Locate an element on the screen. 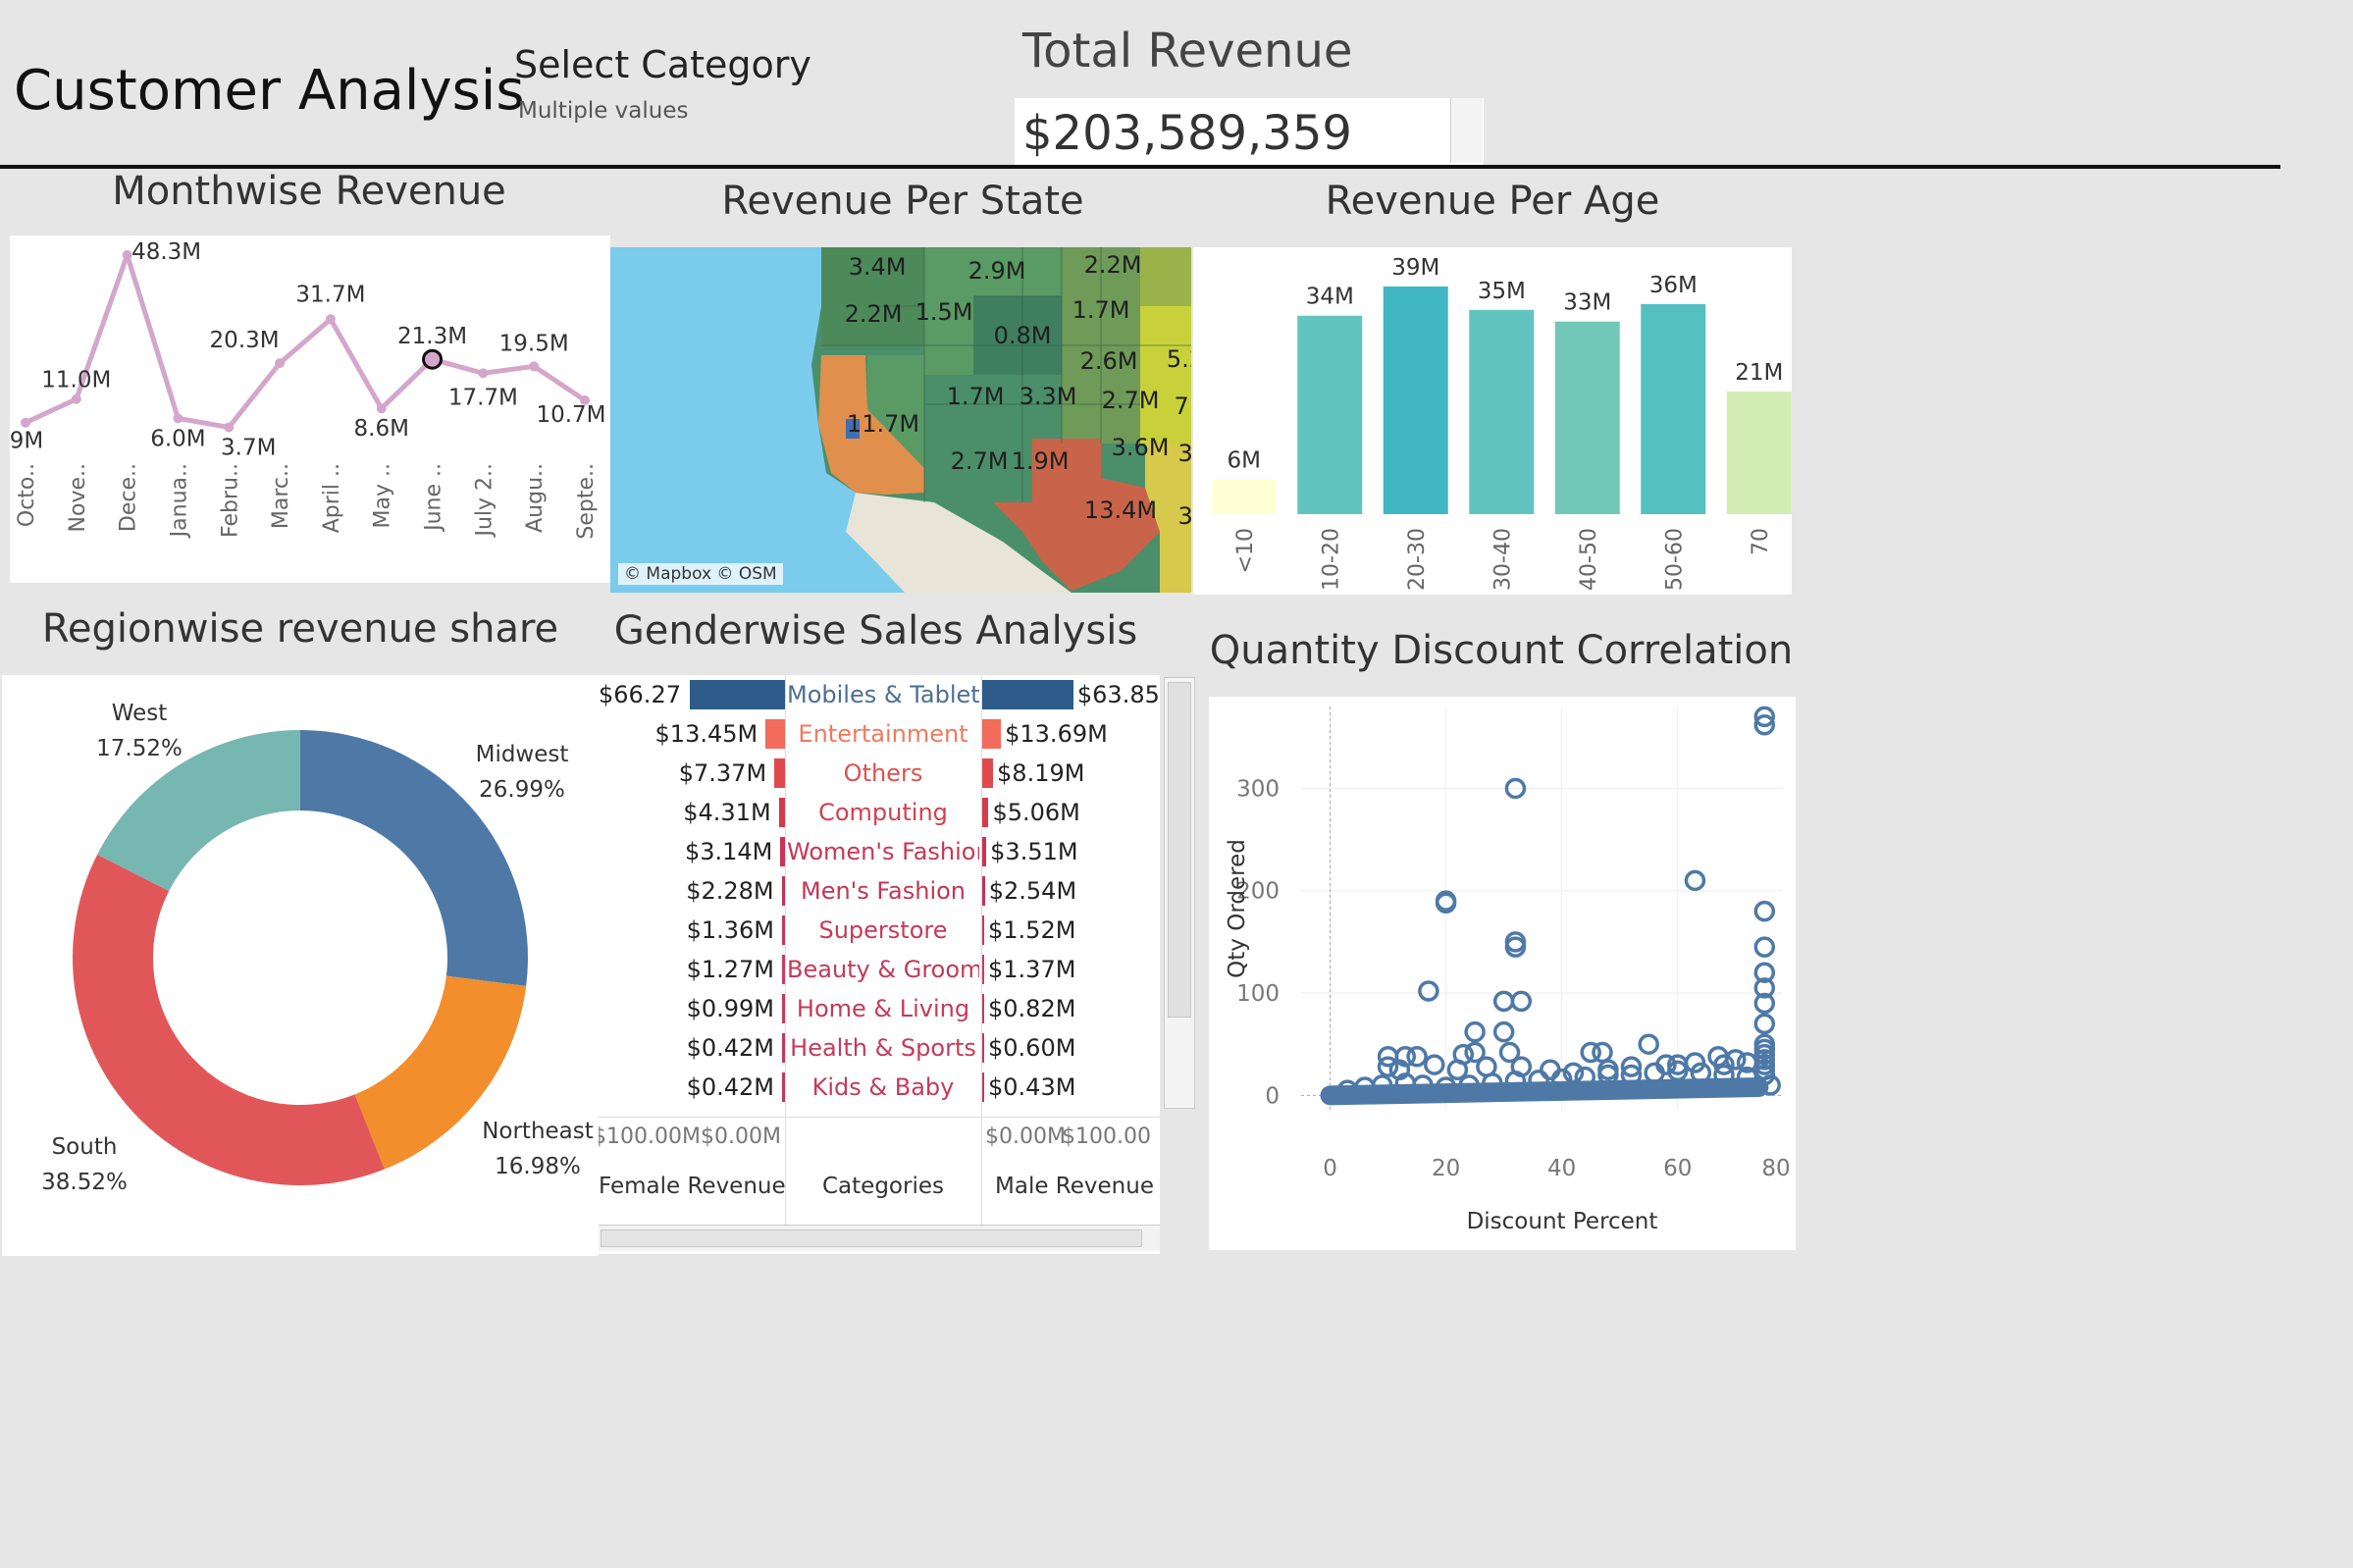 This screenshot has width=2353, height=1568. gender-row: $4.31M Computing $5.06M is located at coordinates (879, 812).